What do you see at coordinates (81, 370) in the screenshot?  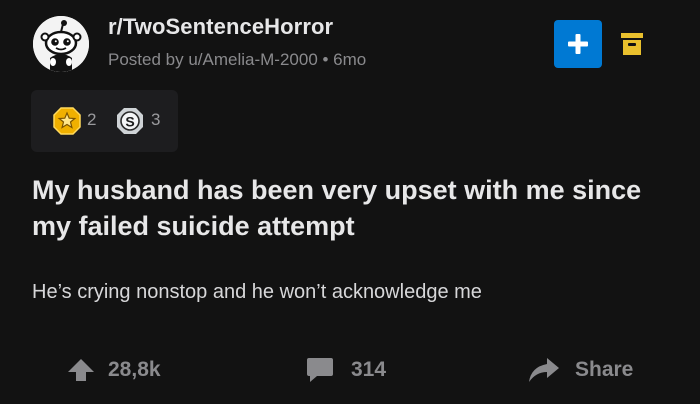 I see `upvote-arrow-icon` at bounding box center [81, 370].